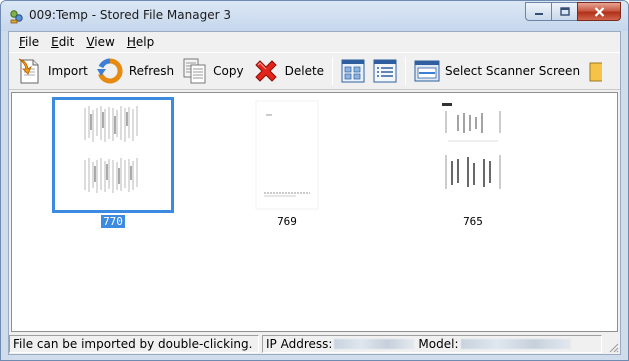 The image size is (629, 361). I want to click on window-title: 009:Temp - Stored File Manager 3, so click(130, 15).